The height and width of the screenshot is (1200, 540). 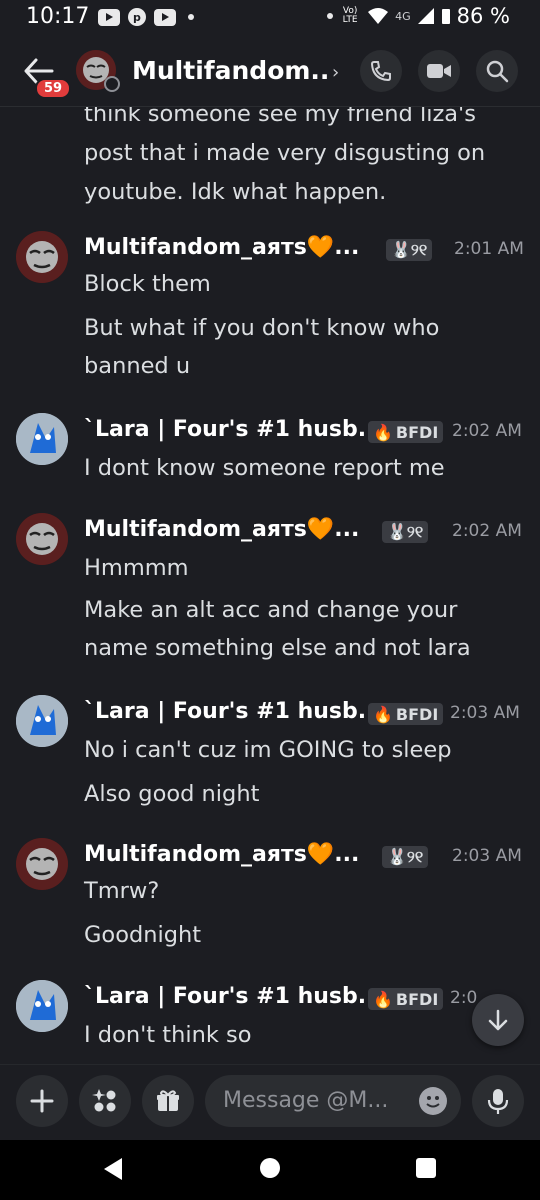 I want to click on message-text: banned u, so click(x=137, y=366).